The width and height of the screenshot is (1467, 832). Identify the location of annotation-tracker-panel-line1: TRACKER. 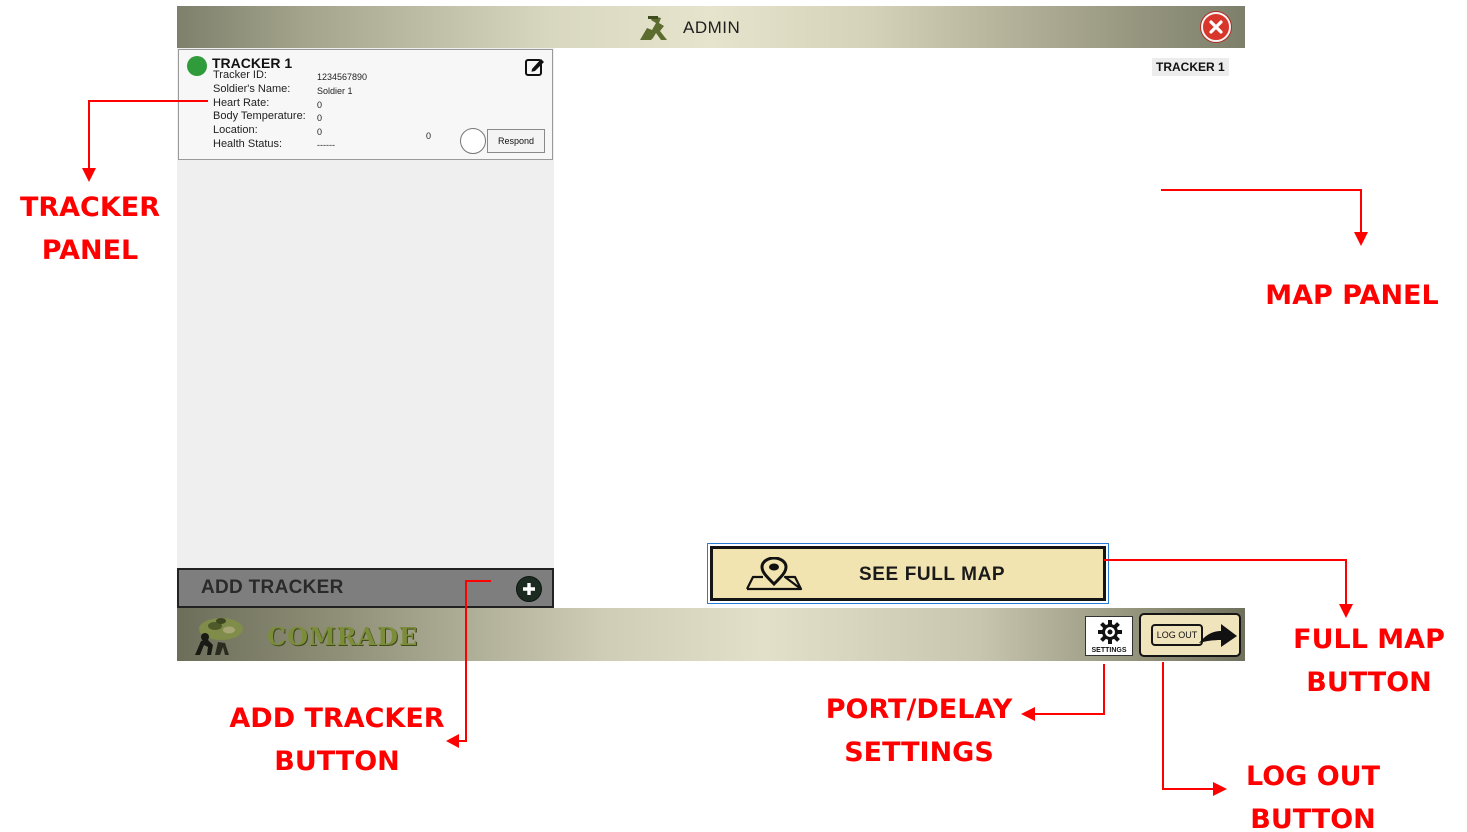
(90, 207).